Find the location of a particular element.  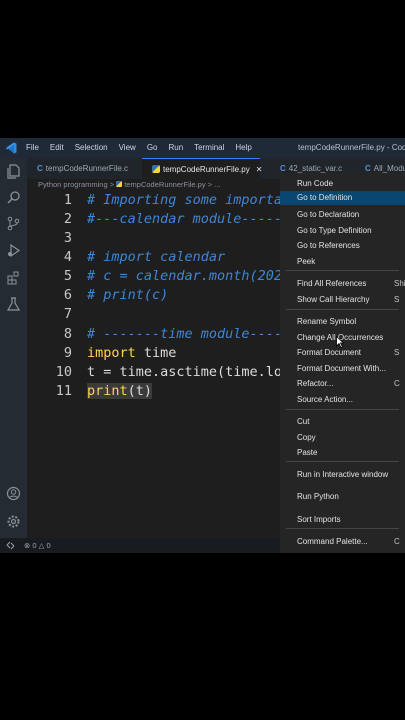

extensions-icon is located at coordinates (13, 277).